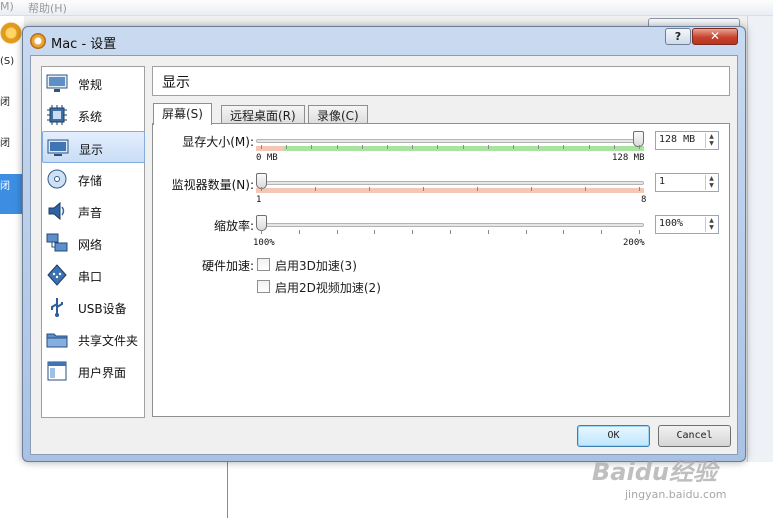 The image size is (773, 518). Describe the element at coordinates (676, 494) in the screenshot. I see `watermark-url: jingyan.baidu.com` at that location.